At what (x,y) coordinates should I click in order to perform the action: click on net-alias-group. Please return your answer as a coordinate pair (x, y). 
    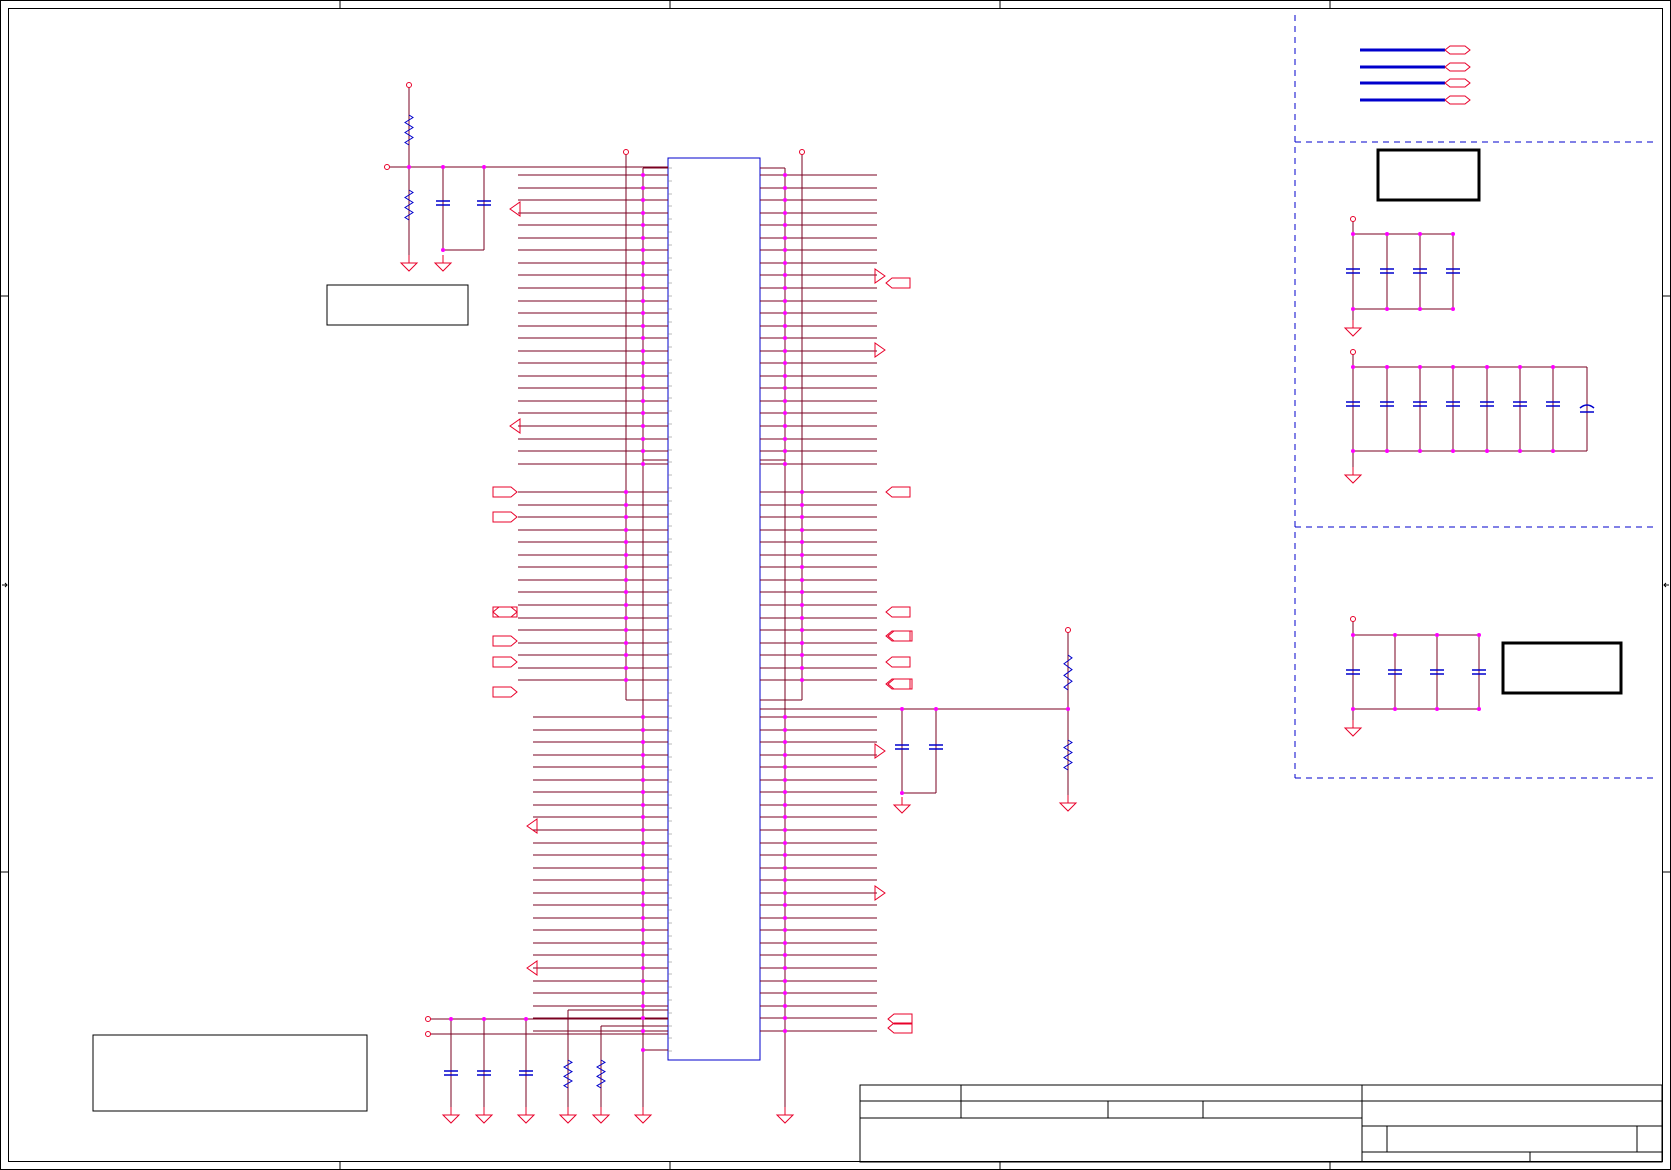
    Looking at the image, I should click on (1415, 75).